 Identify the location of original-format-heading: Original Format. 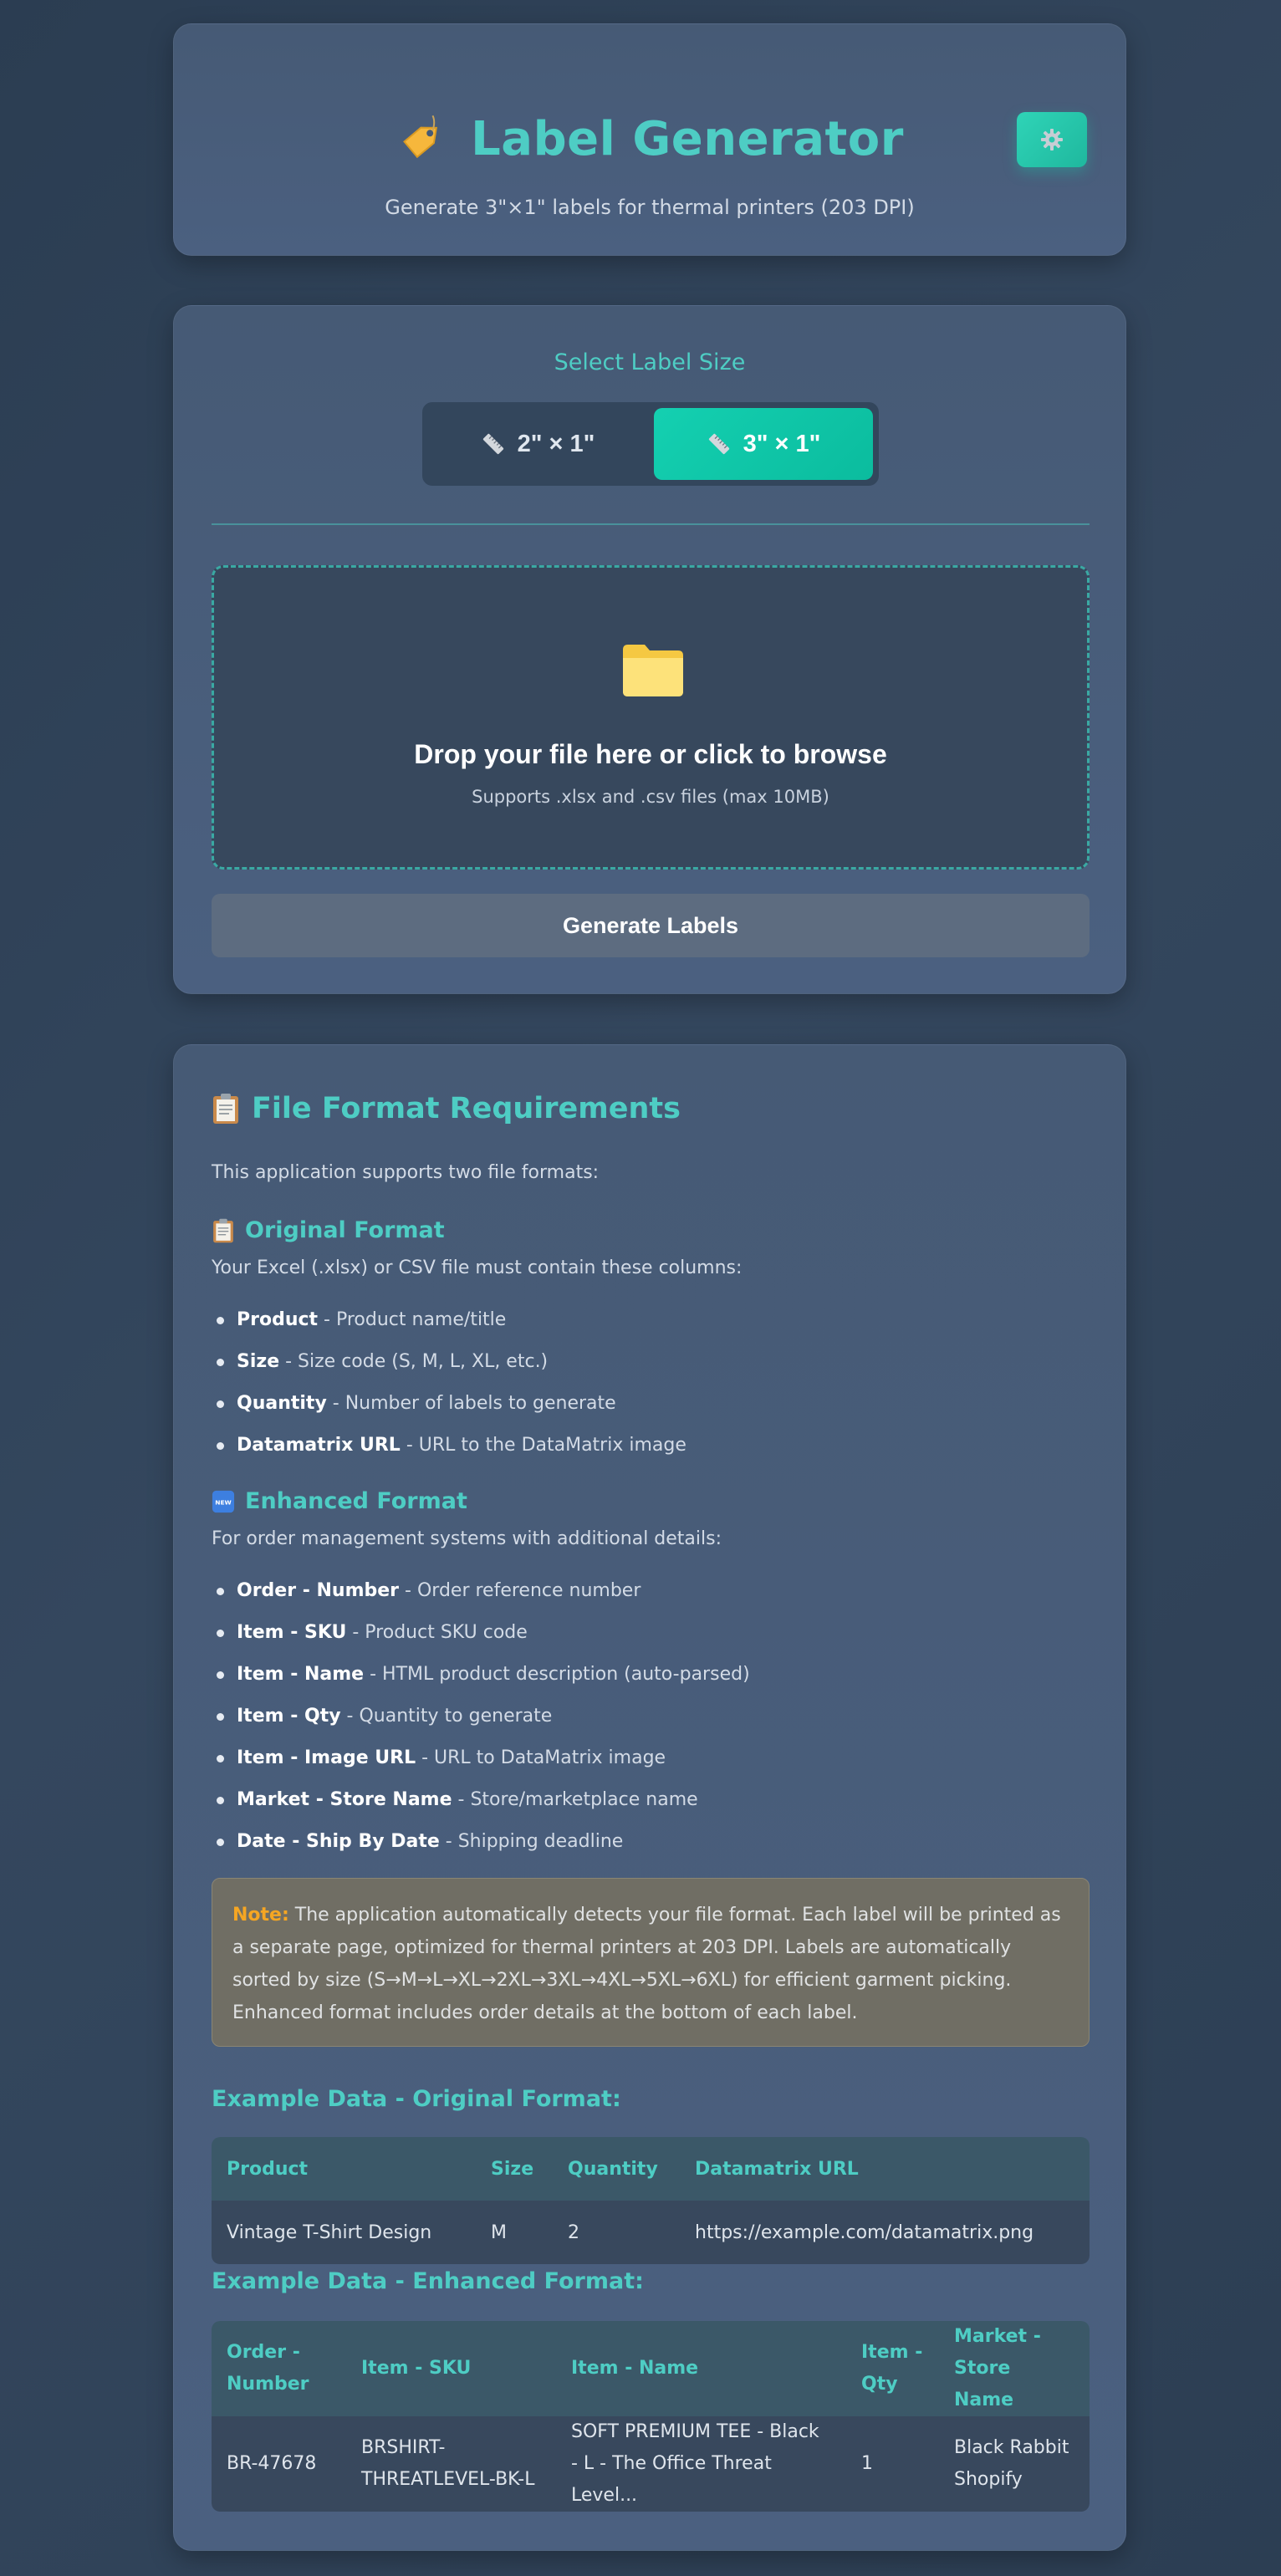
(328, 1230).